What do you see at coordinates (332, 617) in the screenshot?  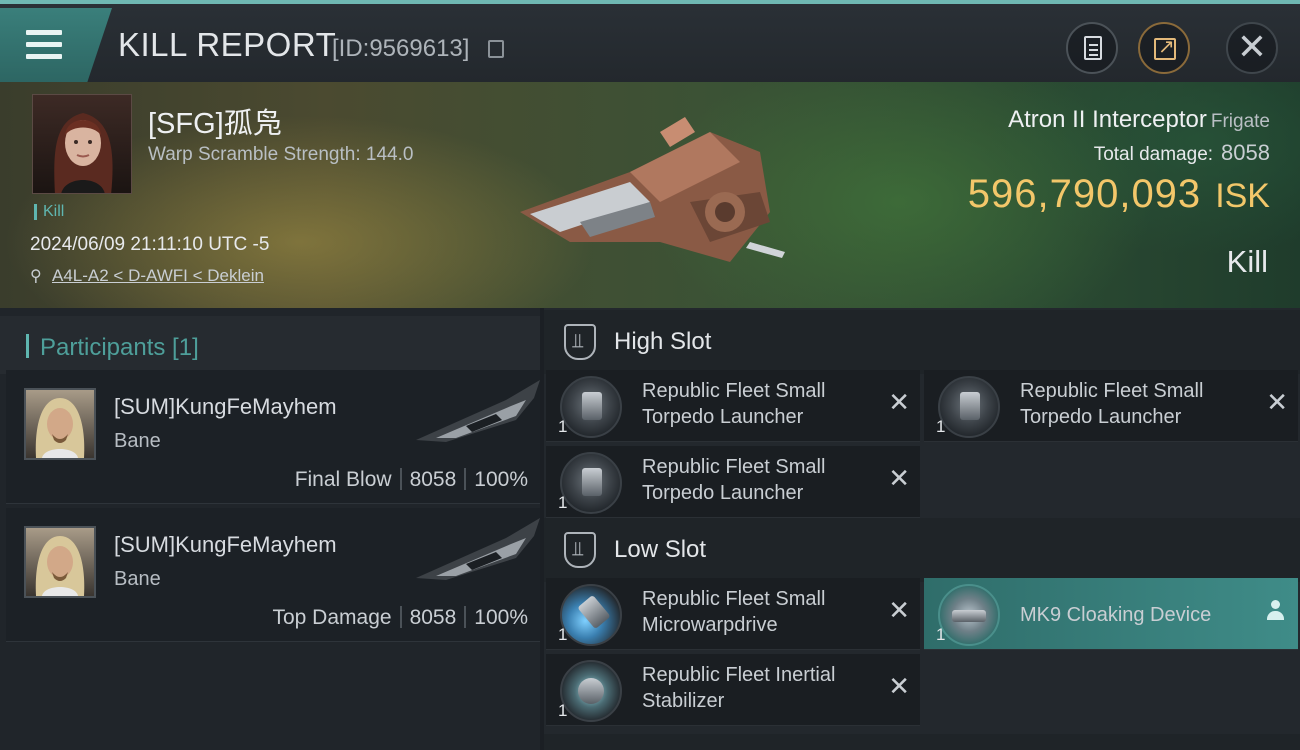 I see `participant-role: Top Damage` at bounding box center [332, 617].